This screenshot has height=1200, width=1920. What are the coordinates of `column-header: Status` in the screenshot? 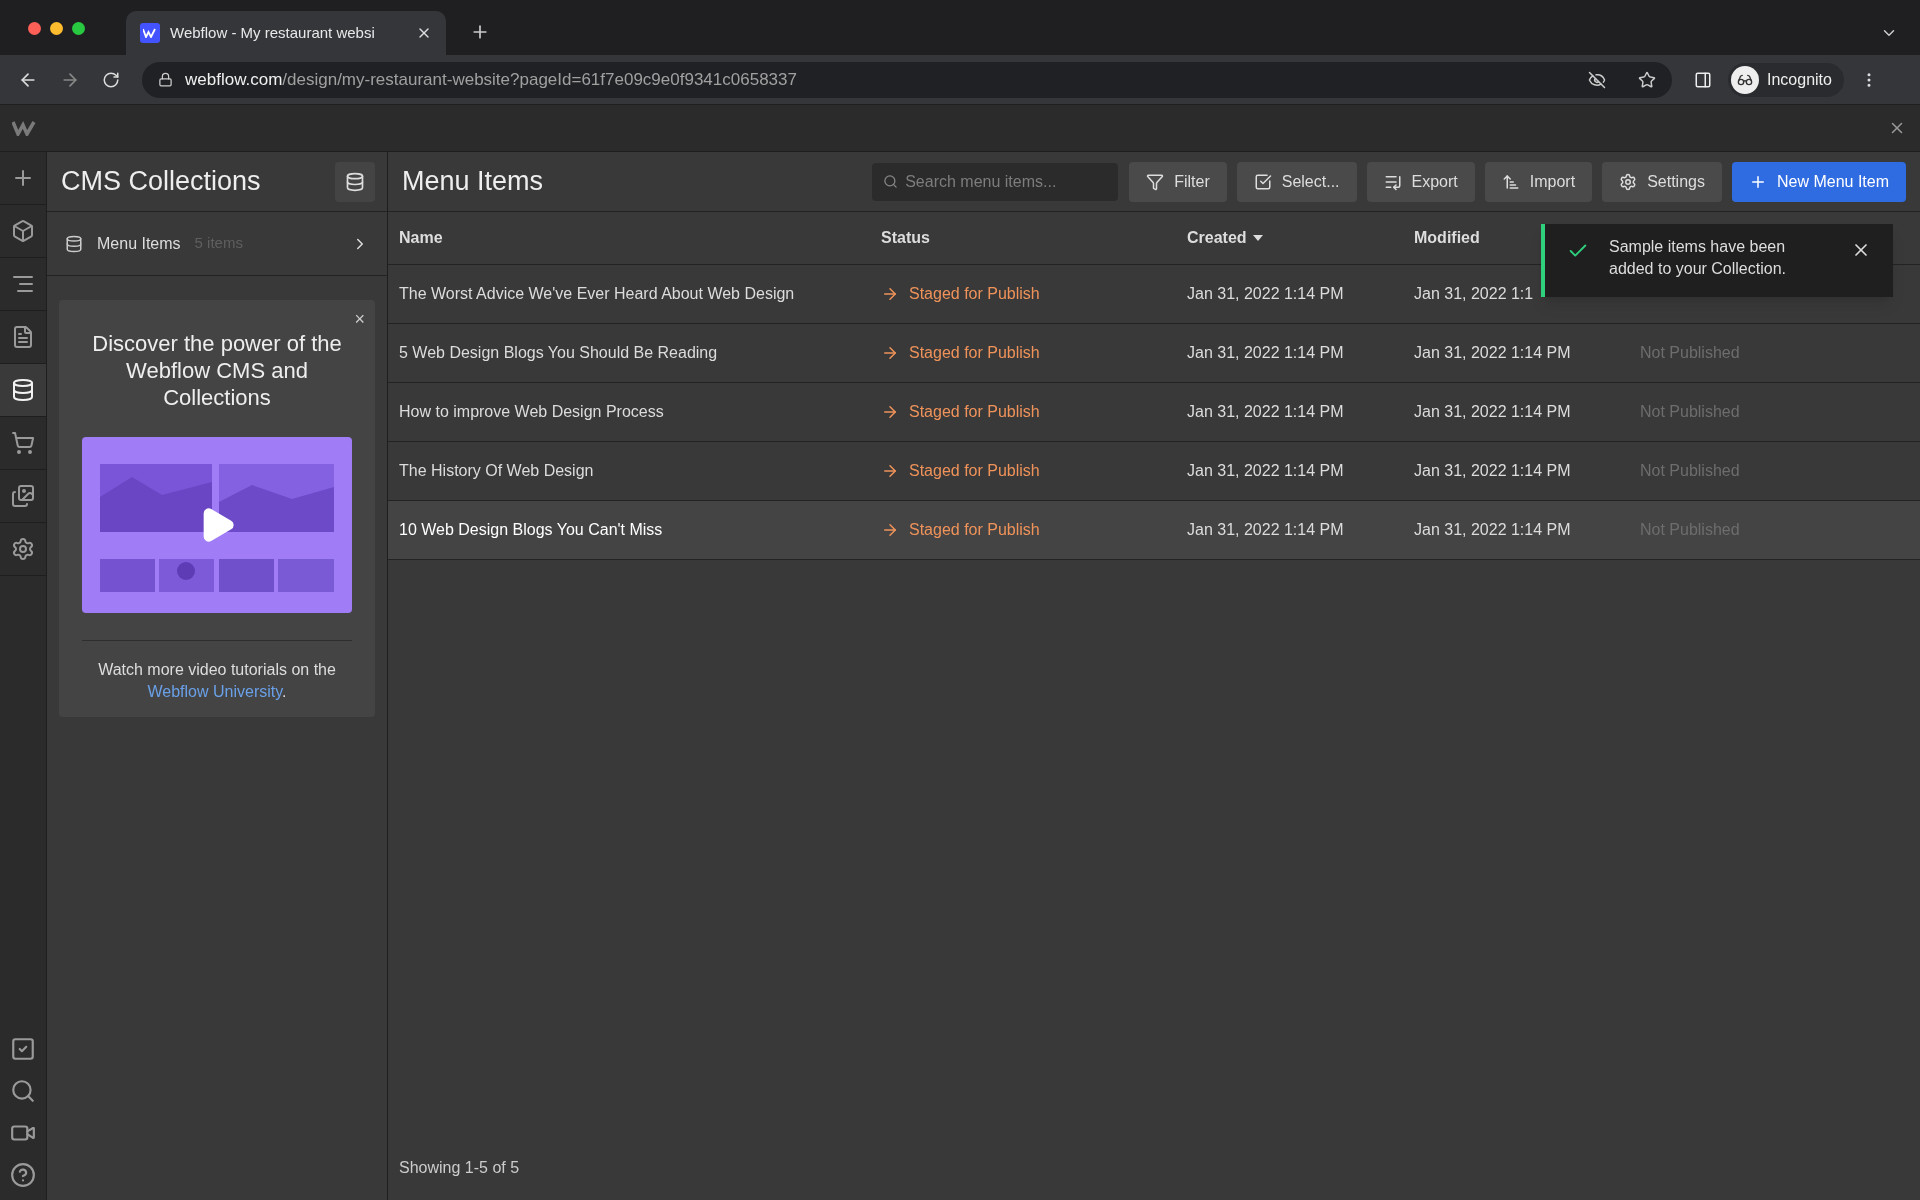 It's located at (905, 238).